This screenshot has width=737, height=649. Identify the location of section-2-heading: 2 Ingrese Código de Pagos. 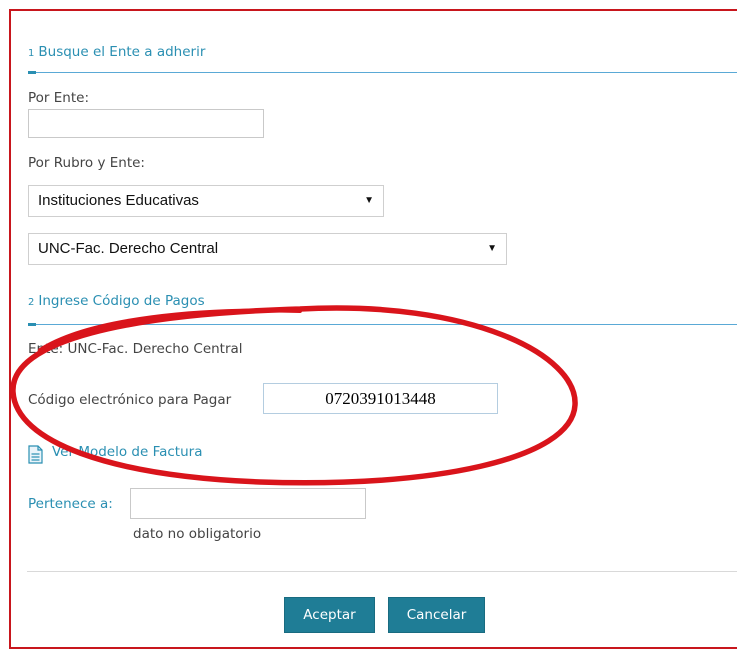
(116, 301).